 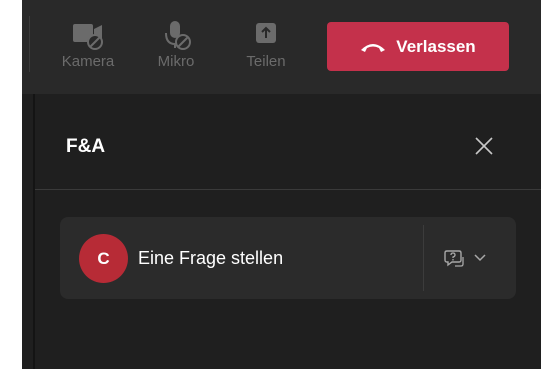 What do you see at coordinates (210, 258) in the screenshot?
I see `ask-question-input: Eine Frage stellen` at bounding box center [210, 258].